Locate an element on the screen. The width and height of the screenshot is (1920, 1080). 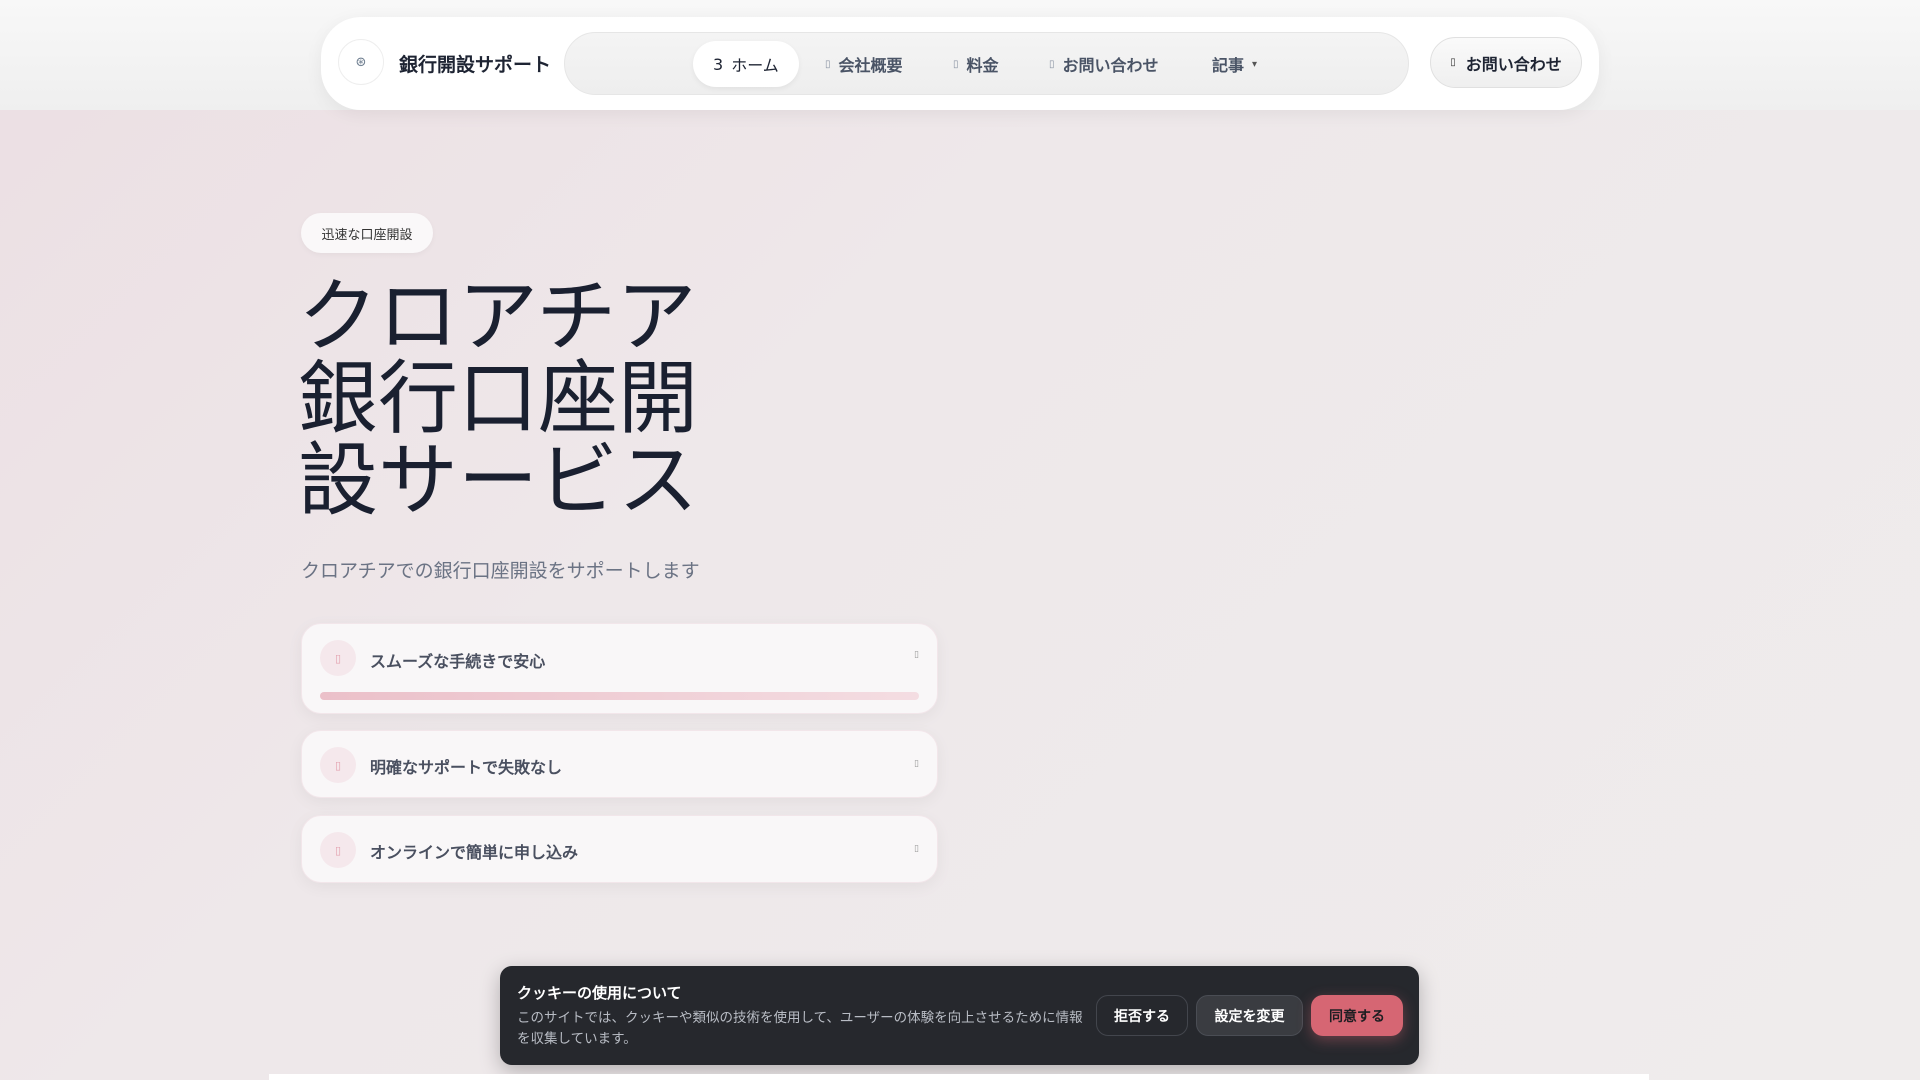
feature-card-support: ▯ 明確なサポートで失敗なし ▯ is located at coordinates (619, 764).